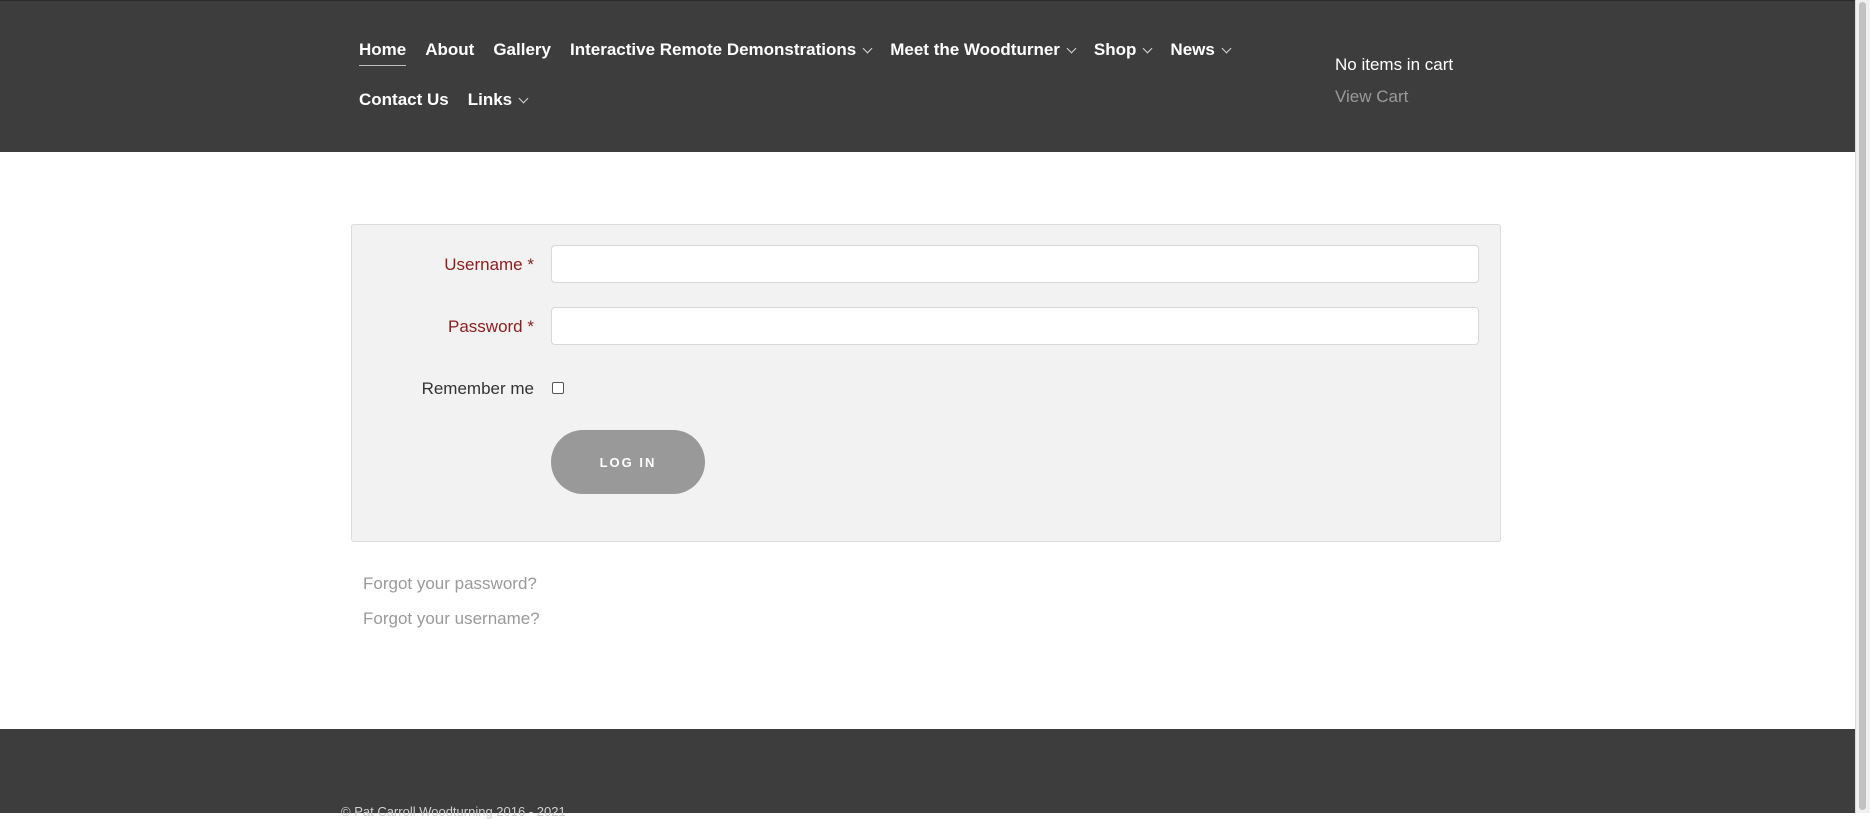  Describe the element at coordinates (975, 49) in the screenshot. I see `nav-item-label: Meet the Woodturner` at that location.